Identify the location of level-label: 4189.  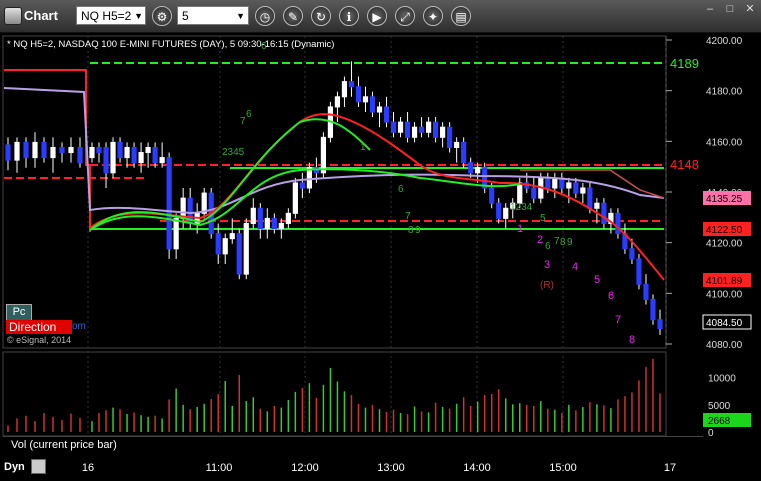
(684, 63).